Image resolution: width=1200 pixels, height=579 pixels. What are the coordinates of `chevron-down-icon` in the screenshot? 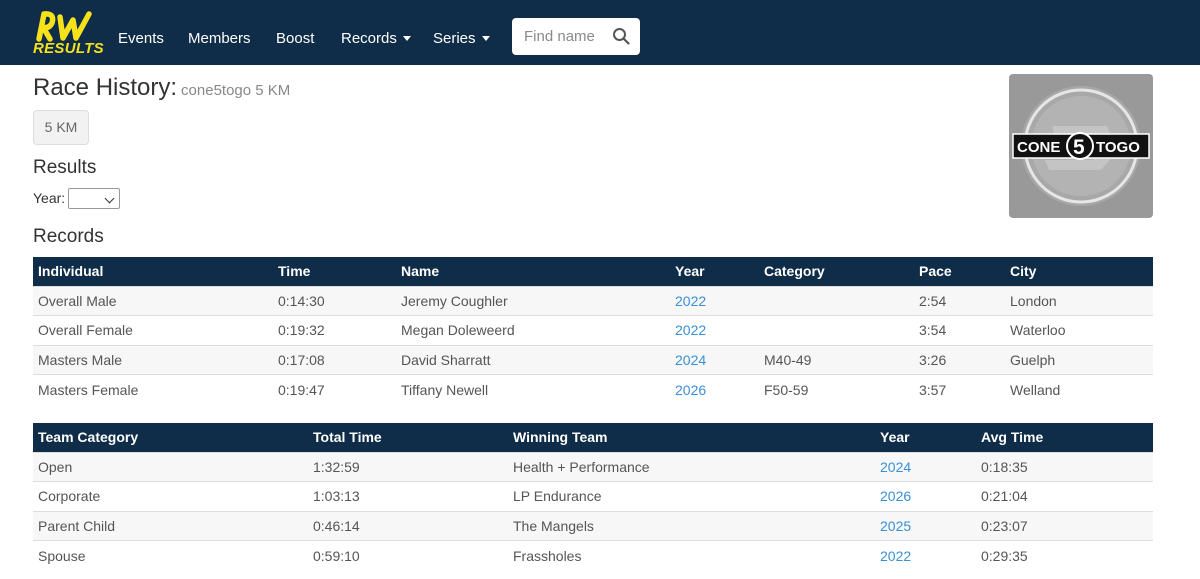 It's located at (109, 198).